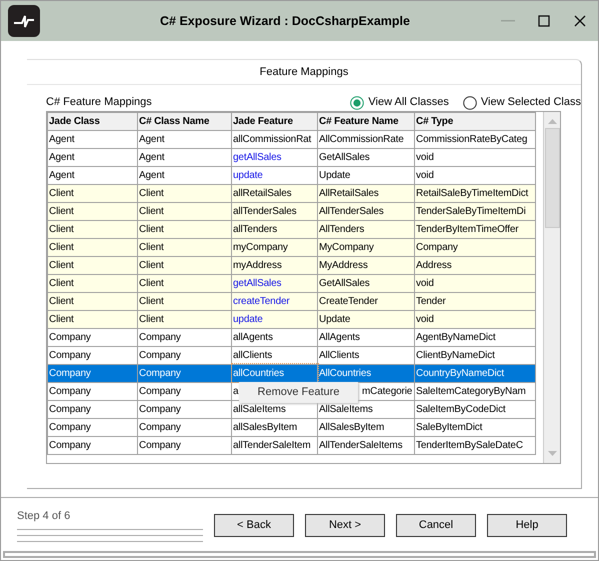 Image resolution: width=599 pixels, height=561 pixels. Describe the element at coordinates (275, 211) in the screenshot. I see `table-cell: allTenderSales` at that location.